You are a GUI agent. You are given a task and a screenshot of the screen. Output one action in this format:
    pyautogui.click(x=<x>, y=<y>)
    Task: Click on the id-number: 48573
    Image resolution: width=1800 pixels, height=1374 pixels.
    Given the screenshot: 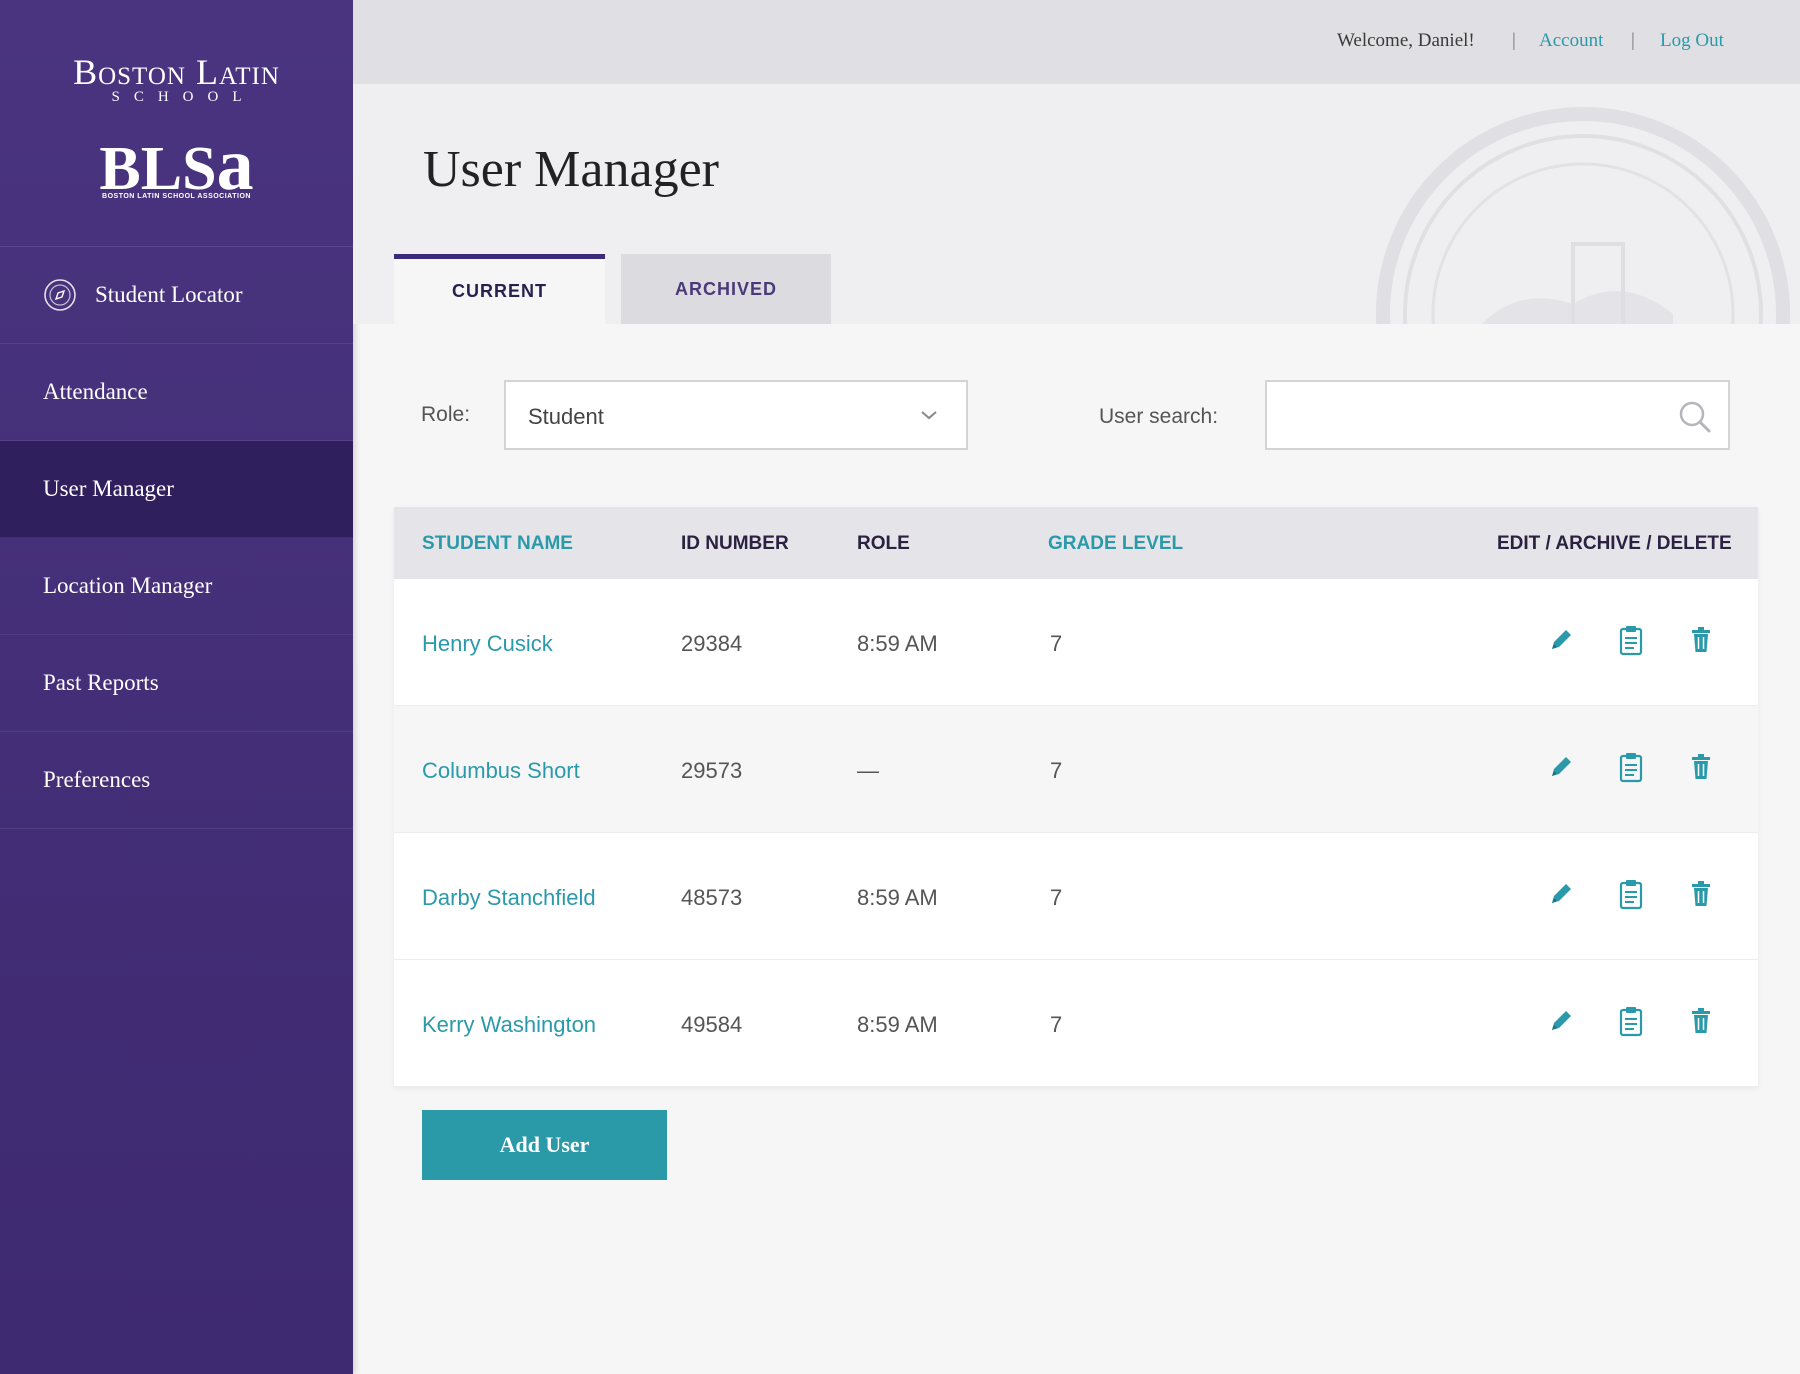 What is the action you would take?
    pyautogui.click(x=712, y=897)
    